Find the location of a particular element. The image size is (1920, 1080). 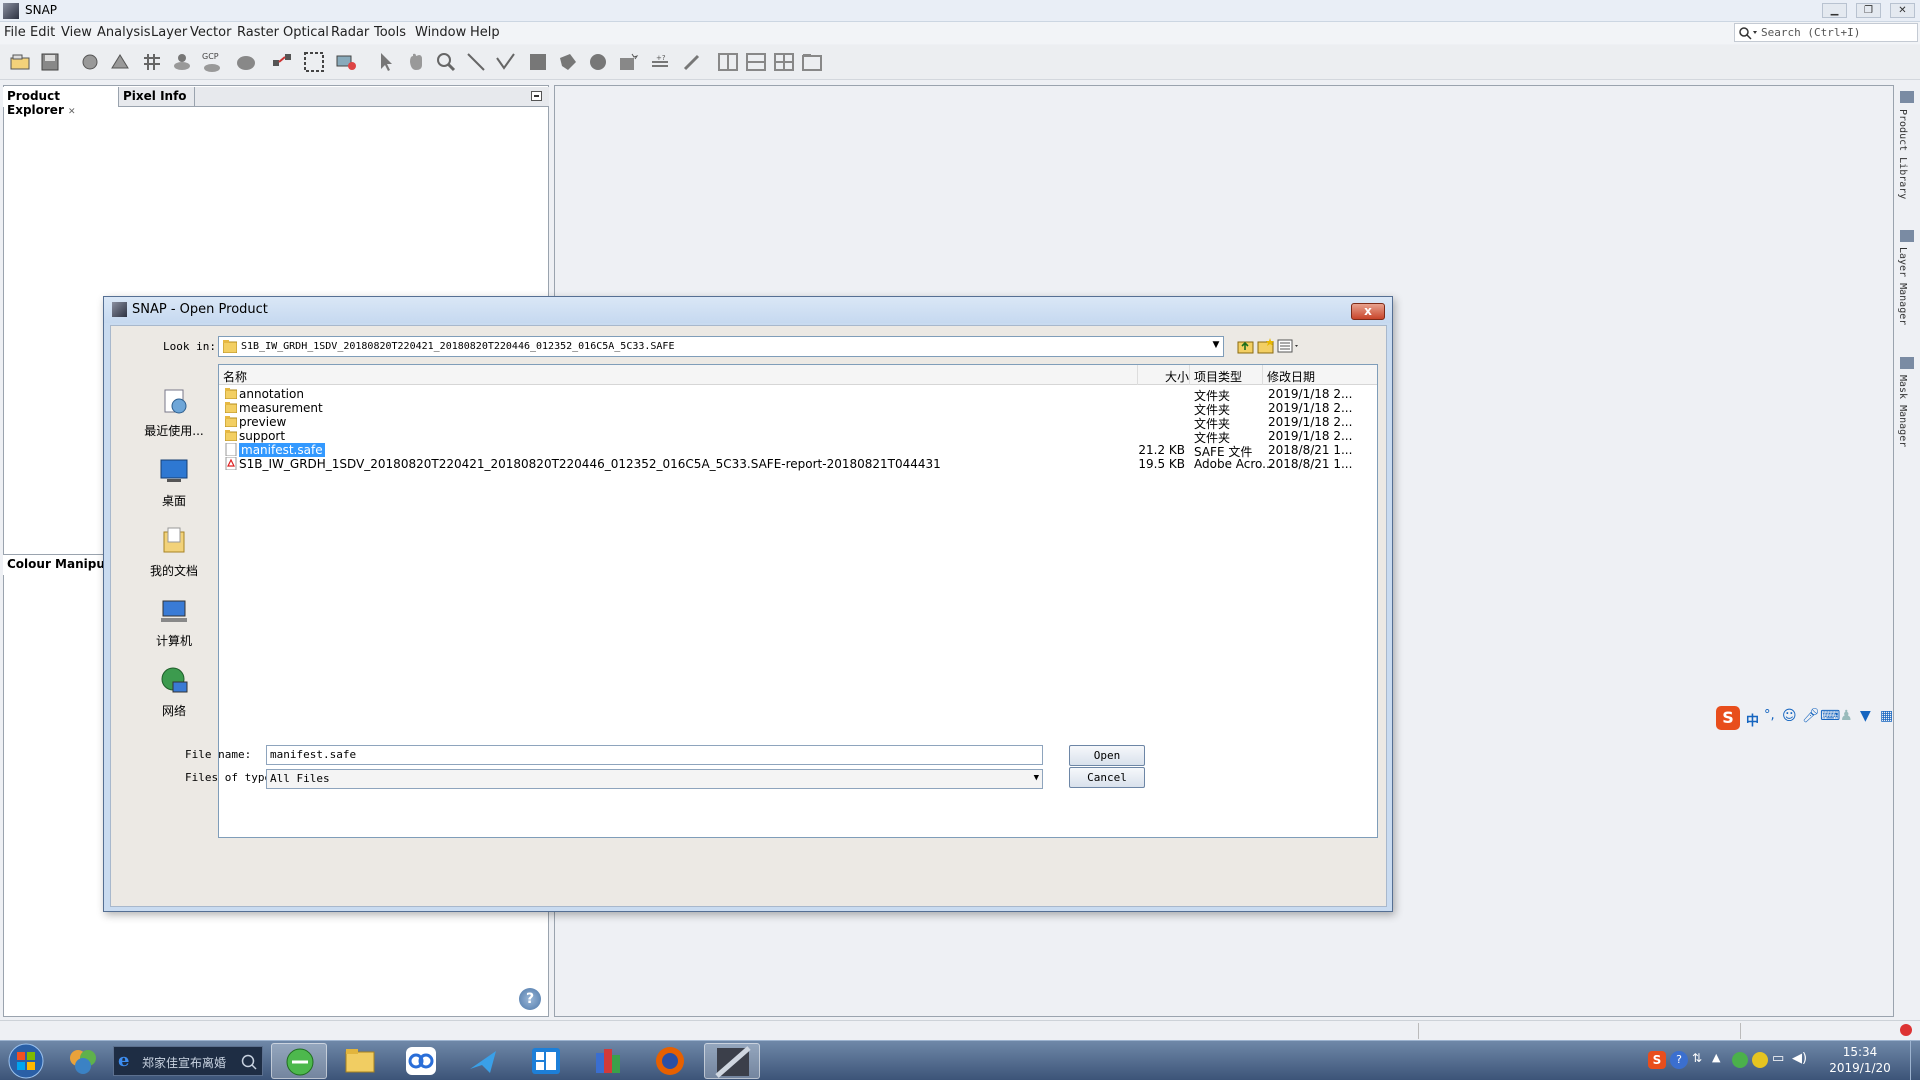

graph-builder-icon is located at coordinates (282, 62).